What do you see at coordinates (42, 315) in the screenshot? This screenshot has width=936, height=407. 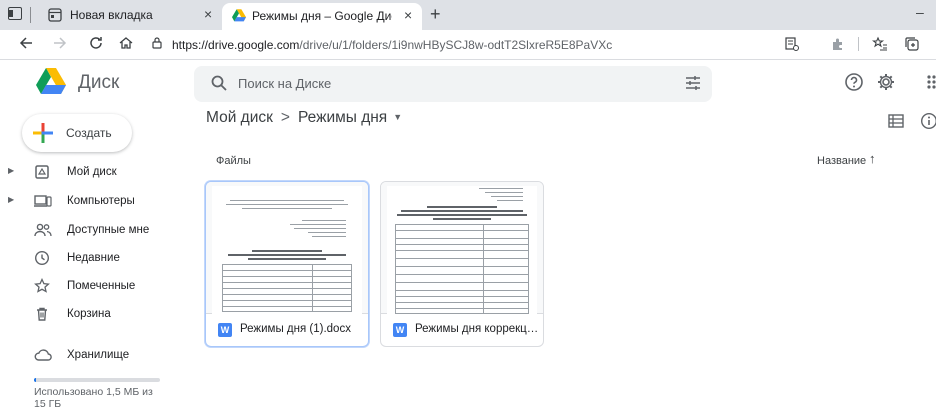 I see `trash-icon` at bounding box center [42, 315].